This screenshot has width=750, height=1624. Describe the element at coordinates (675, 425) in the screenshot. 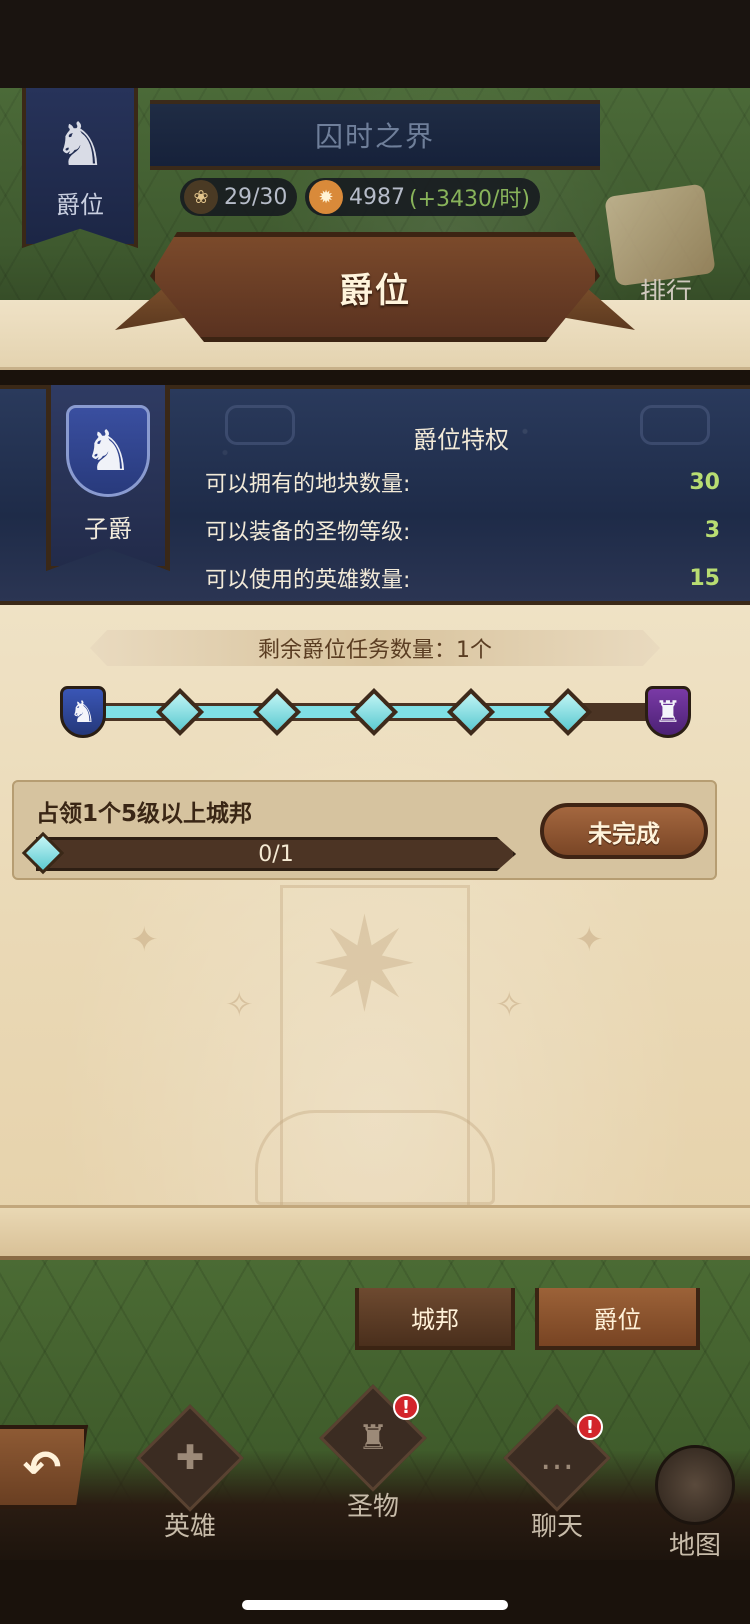

I see `knot-ornament-right` at that location.